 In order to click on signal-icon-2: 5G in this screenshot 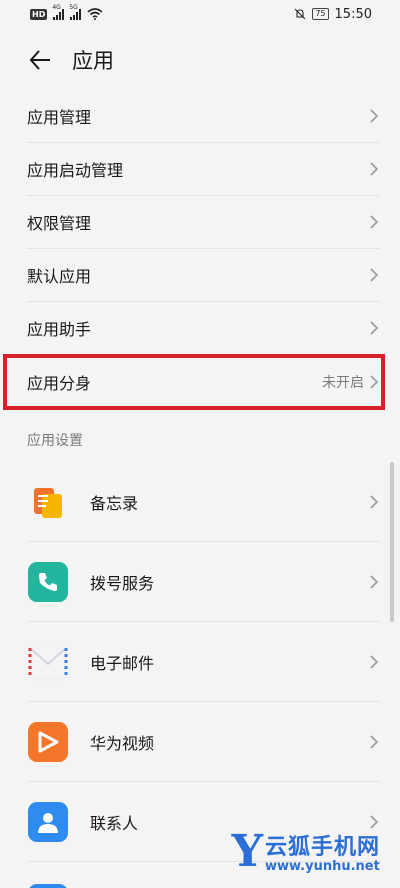, I will do `click(75, 12)`.